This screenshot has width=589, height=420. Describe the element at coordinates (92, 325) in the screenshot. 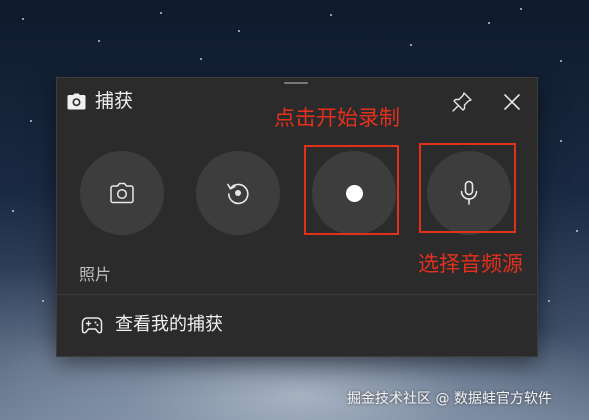

I see `gamepad-icon` at that location.